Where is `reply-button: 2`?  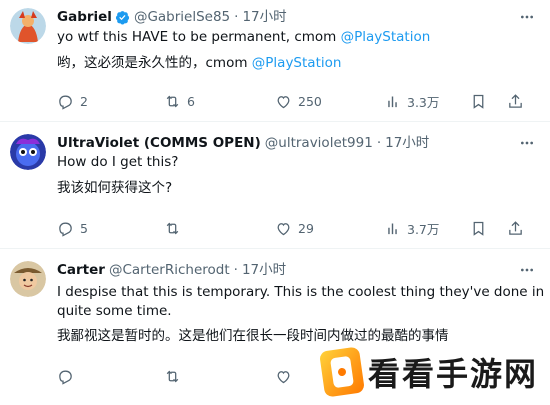 reply-button: 2 is located at coordinates (72, 101).